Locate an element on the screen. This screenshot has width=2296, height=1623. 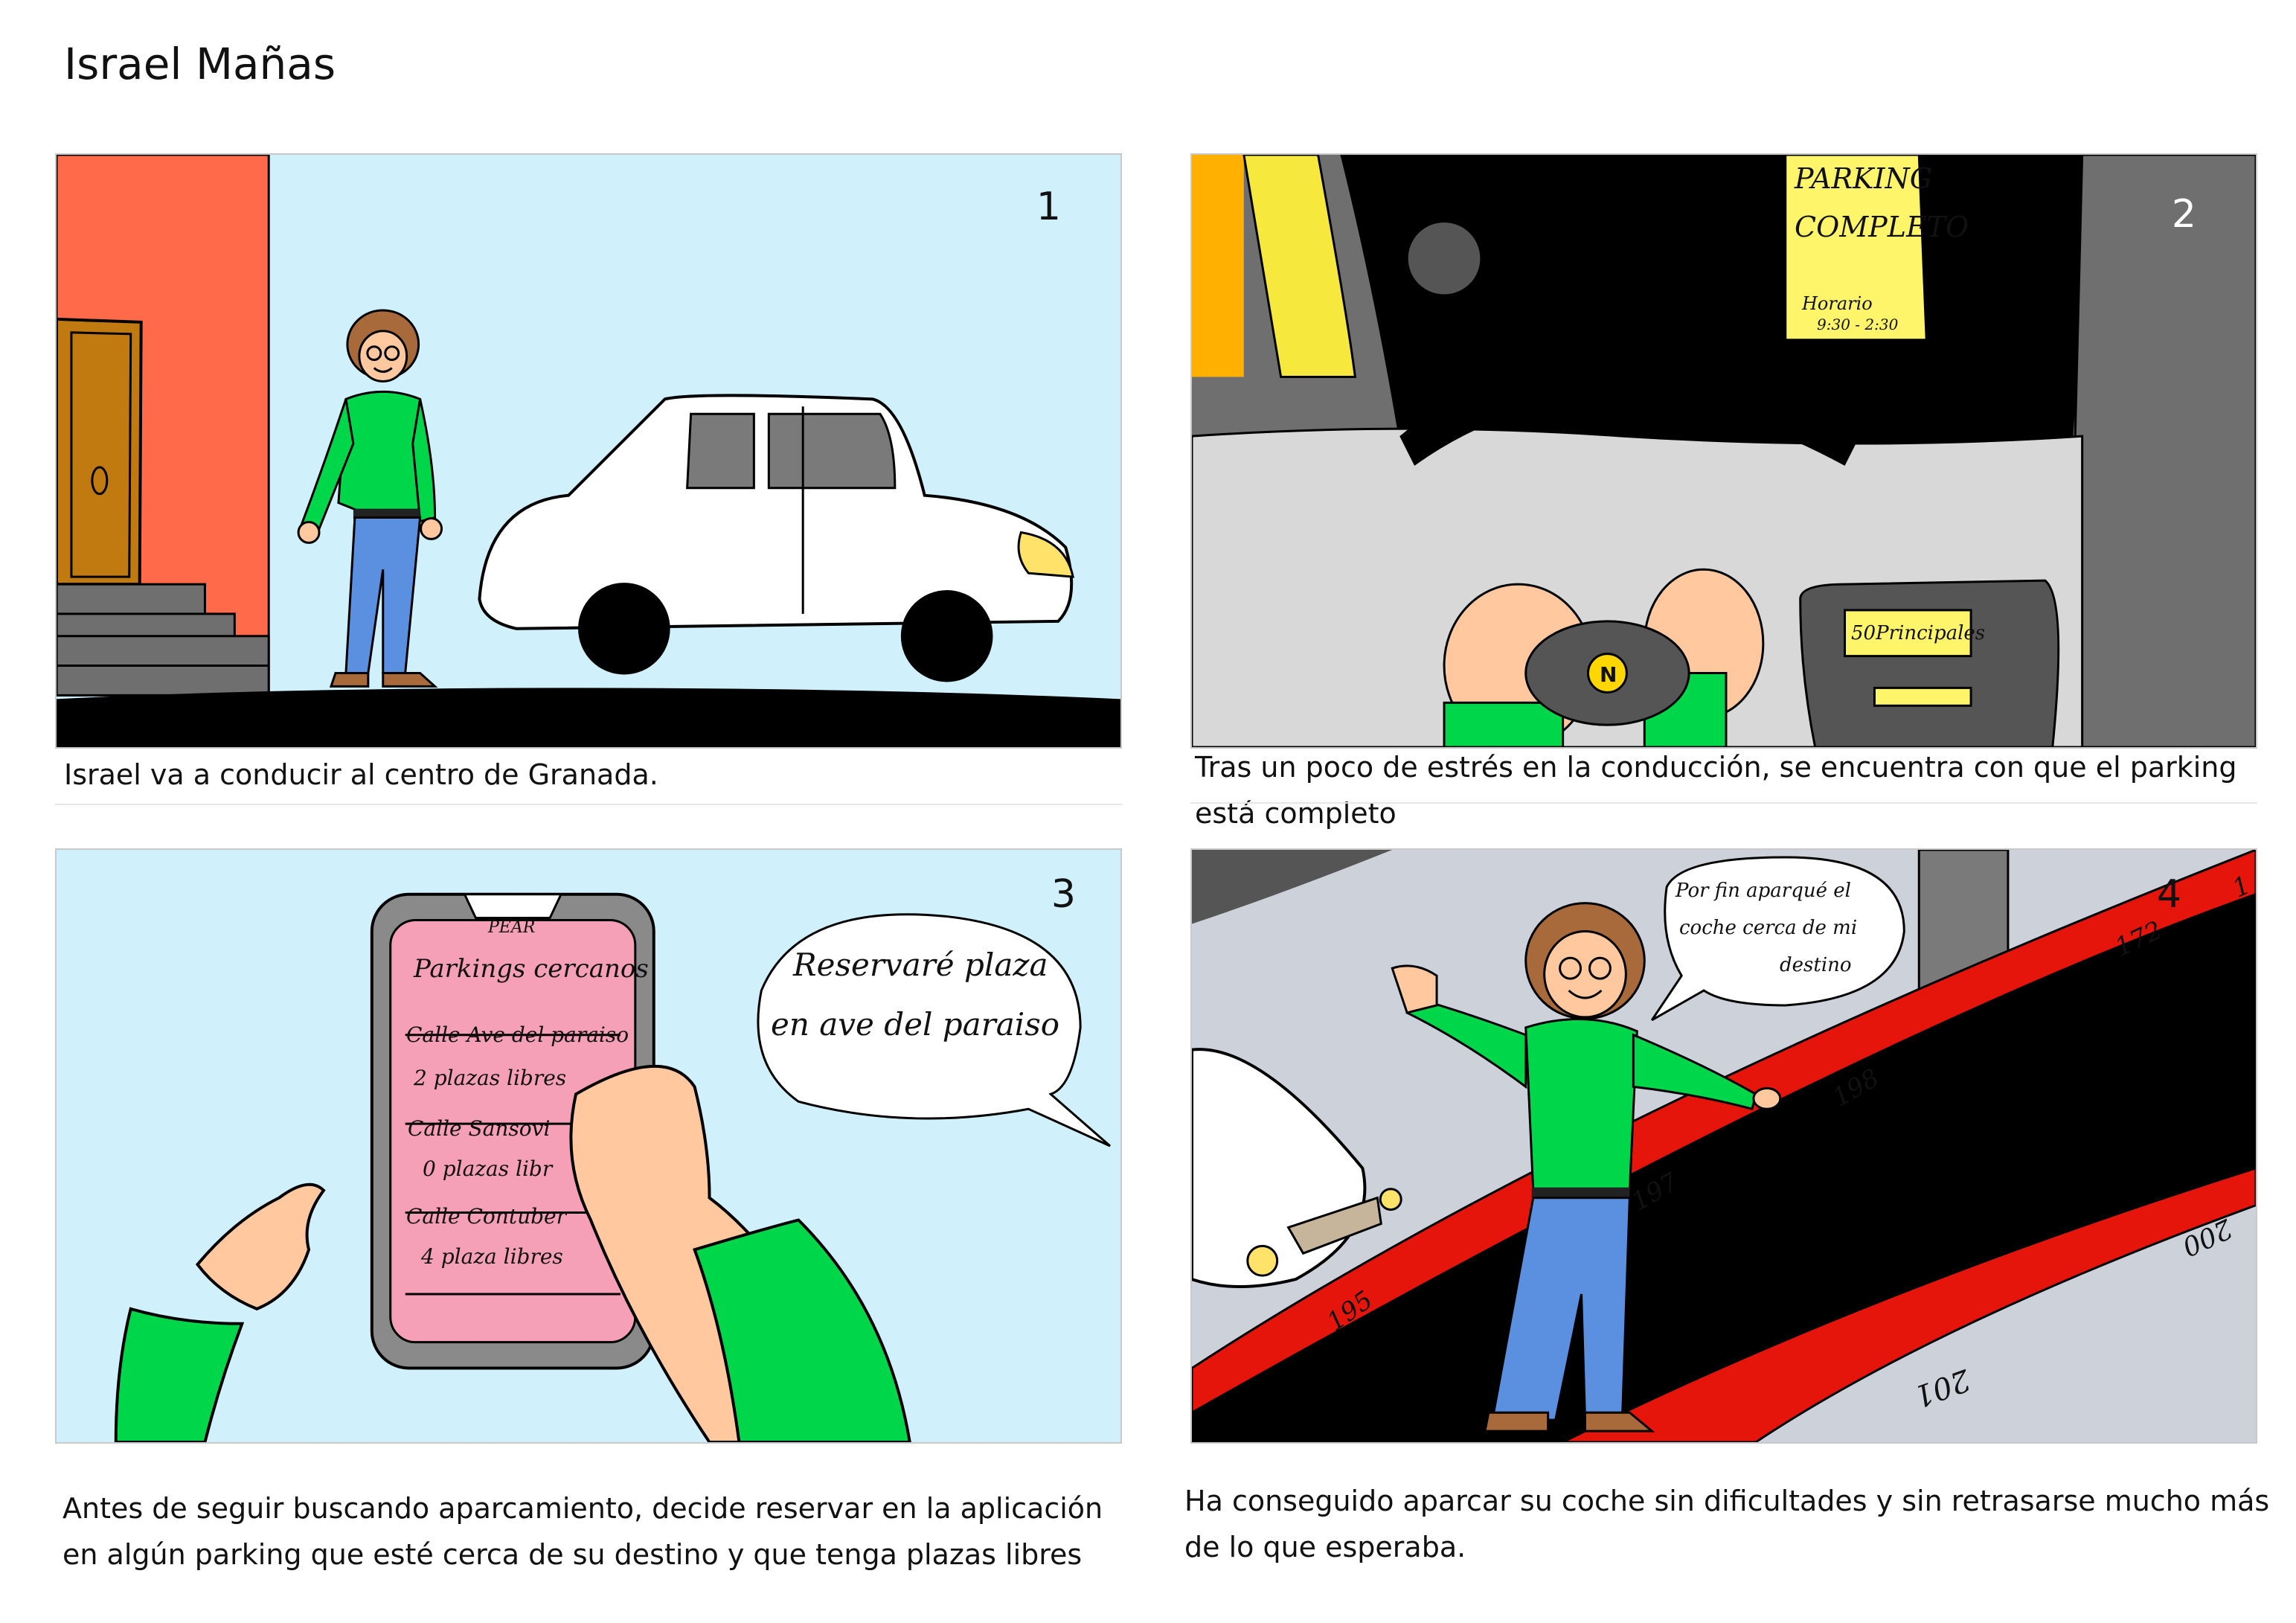
panel-number: 3 is located at coordinates (1063, 894).